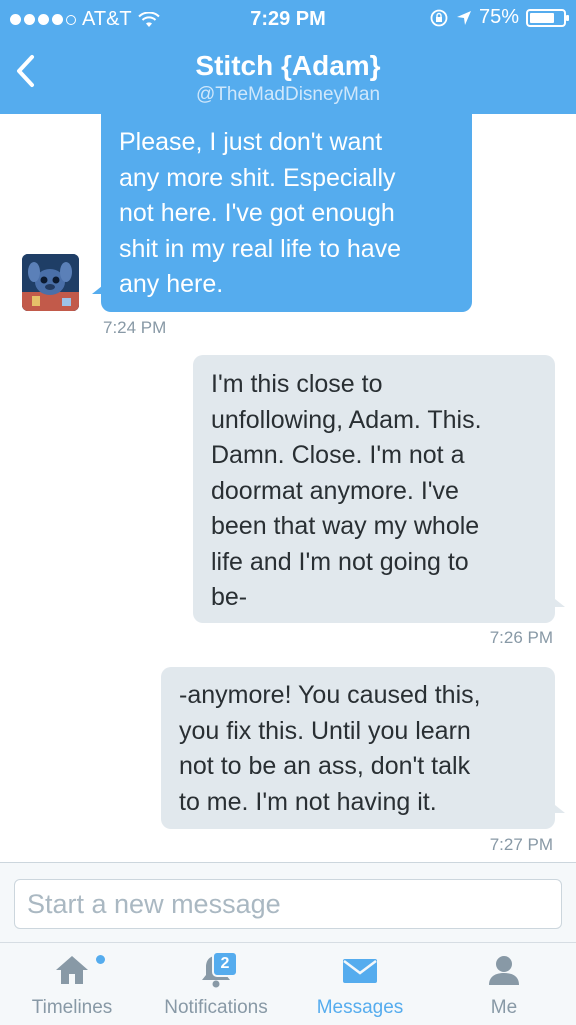  I want to click on message-line: Please, I just don't want, so click(251, 142).